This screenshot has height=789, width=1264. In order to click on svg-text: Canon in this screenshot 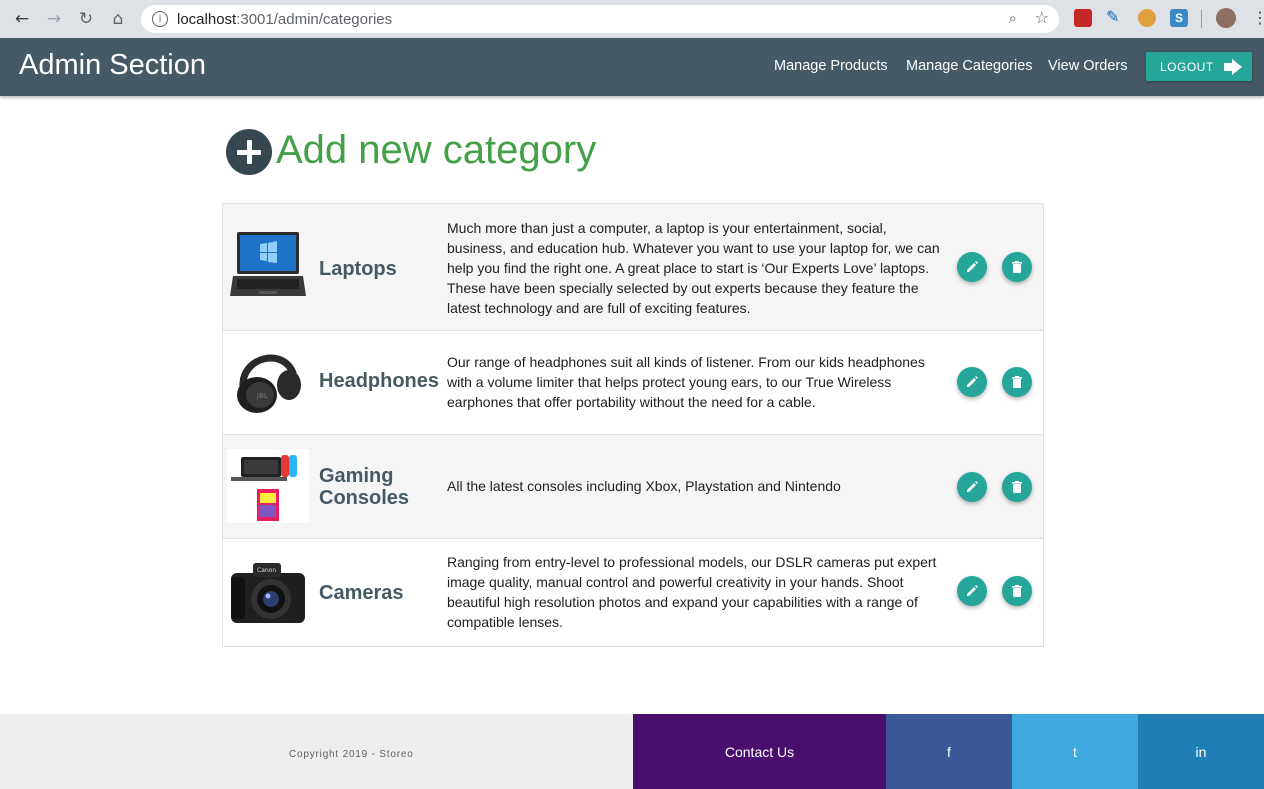, I will do `click(266, 570)`.